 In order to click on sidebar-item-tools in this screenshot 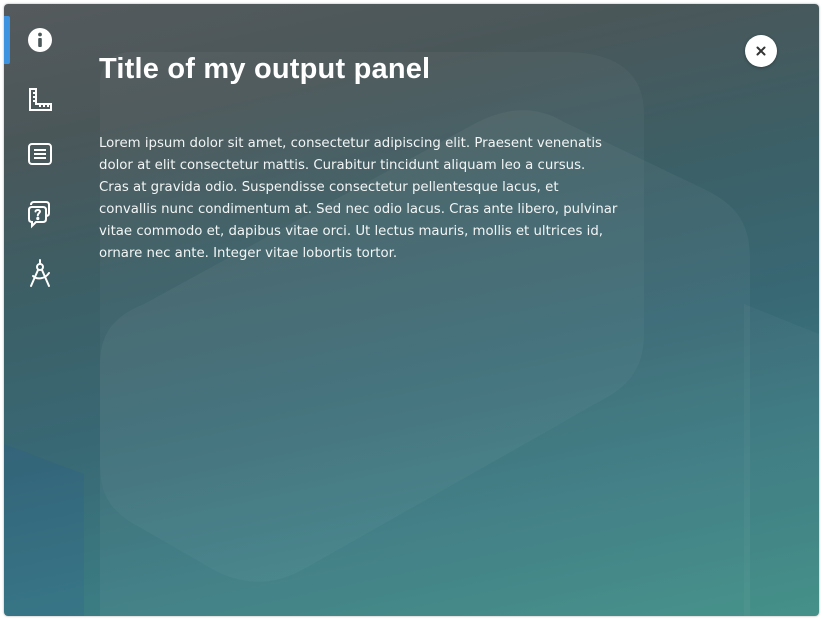, I will do `click(40, 274)`.